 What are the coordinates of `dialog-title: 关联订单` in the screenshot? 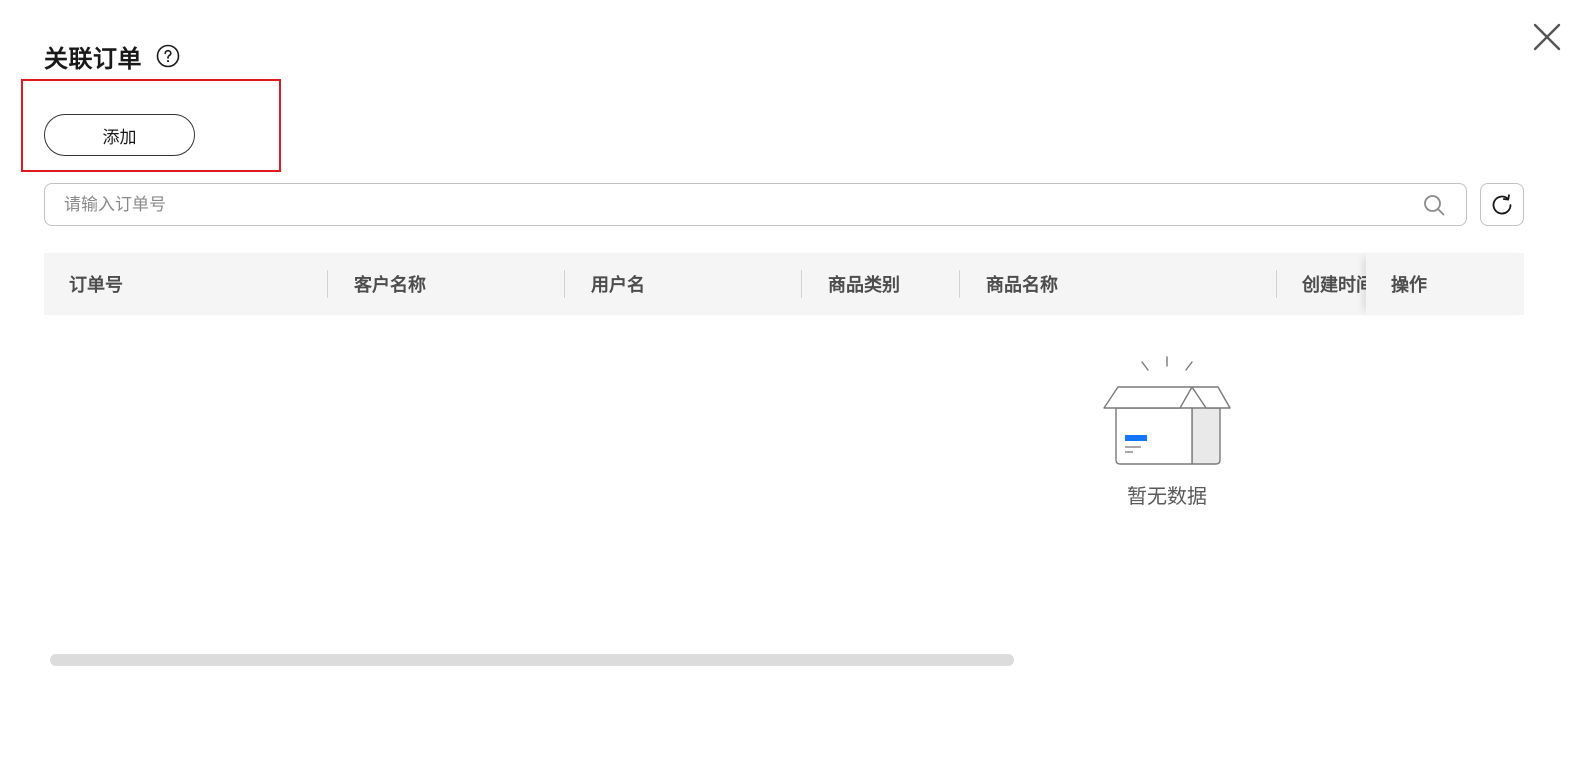 It's located at (93, 58).